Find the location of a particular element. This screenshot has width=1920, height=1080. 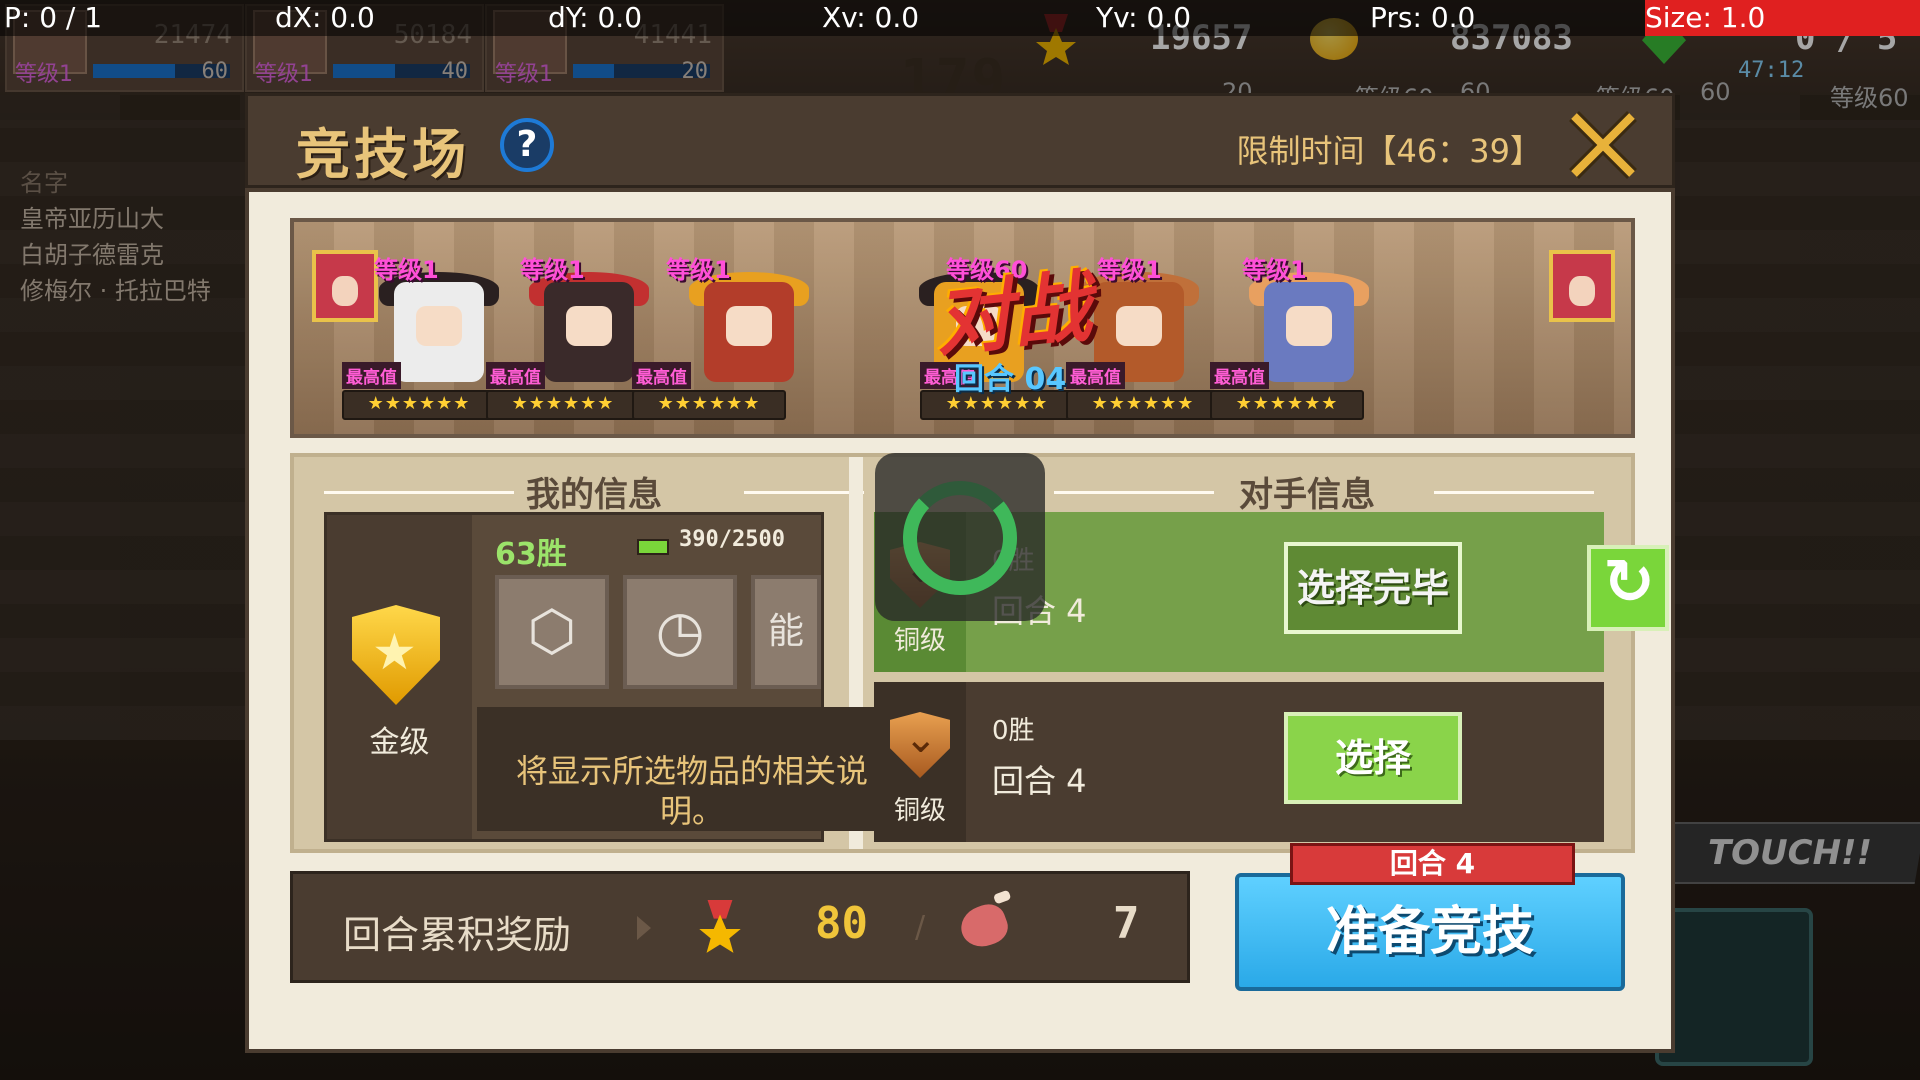

round-reward-bar: 回合累积奖励 80 / 7 is located at coordinates (740, 927).